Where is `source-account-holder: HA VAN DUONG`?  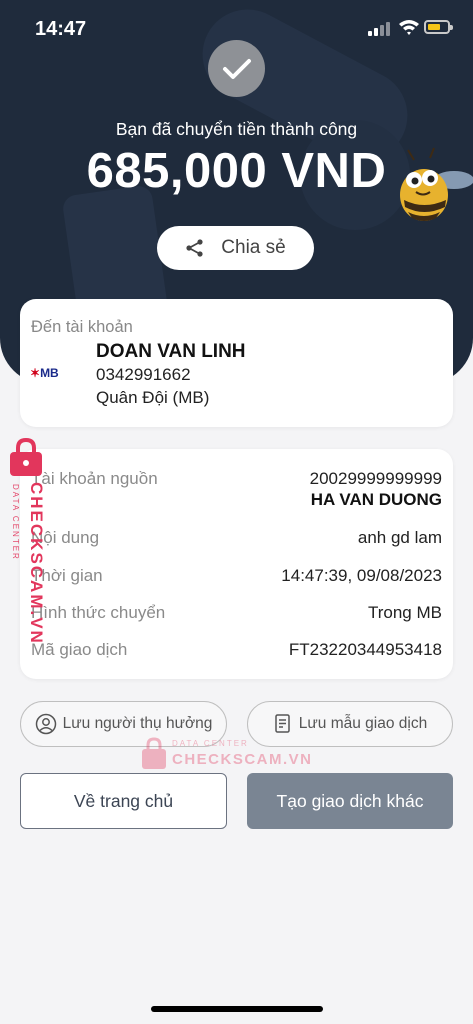 source-account-holder: HA VAN DUONG is located at coordinates (376, 499).